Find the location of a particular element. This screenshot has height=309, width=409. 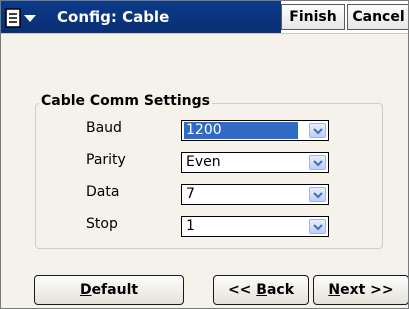

data-select: 7 is located at coordinates (255, 194).